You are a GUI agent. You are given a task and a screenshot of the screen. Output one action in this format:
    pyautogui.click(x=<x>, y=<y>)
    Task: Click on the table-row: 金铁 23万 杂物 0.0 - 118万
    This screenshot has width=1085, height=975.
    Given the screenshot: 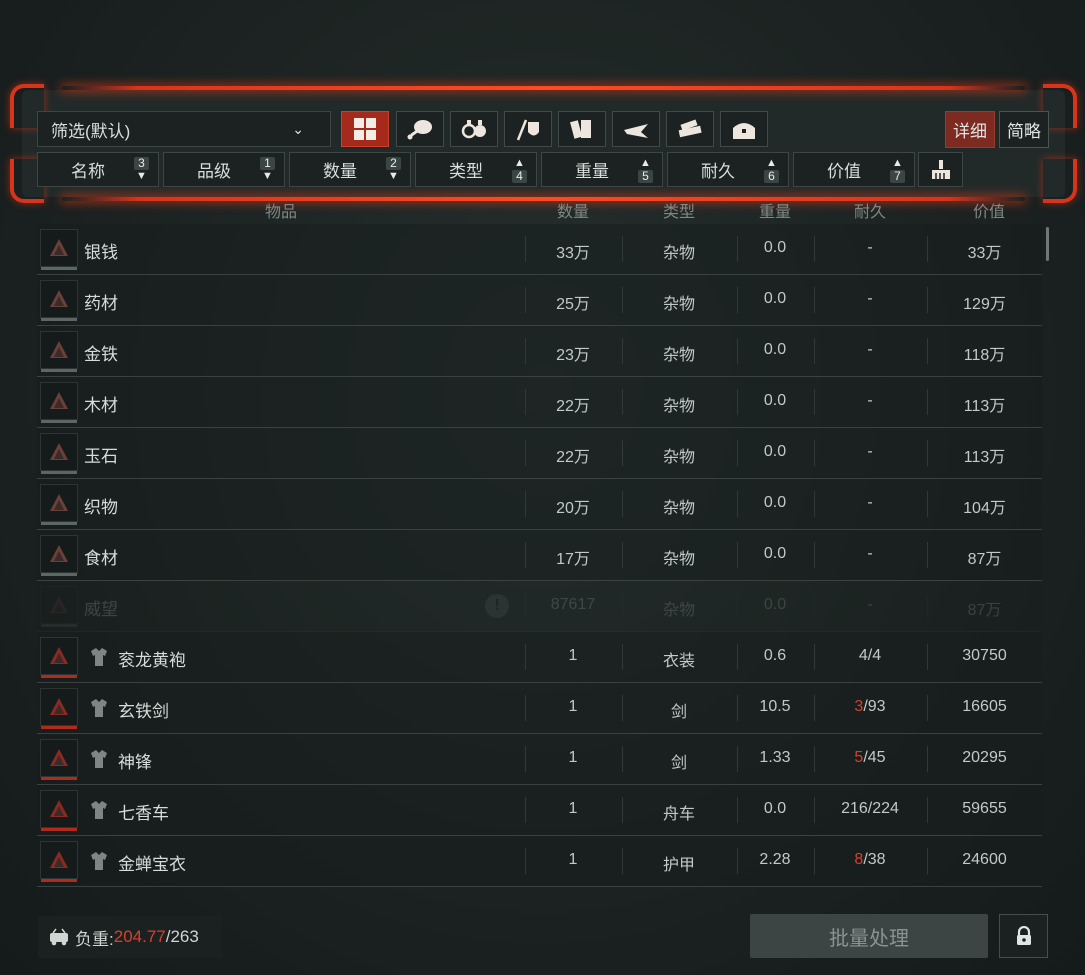 What is the action you would take?
    pyautogui.click(x=539, y=351)
    